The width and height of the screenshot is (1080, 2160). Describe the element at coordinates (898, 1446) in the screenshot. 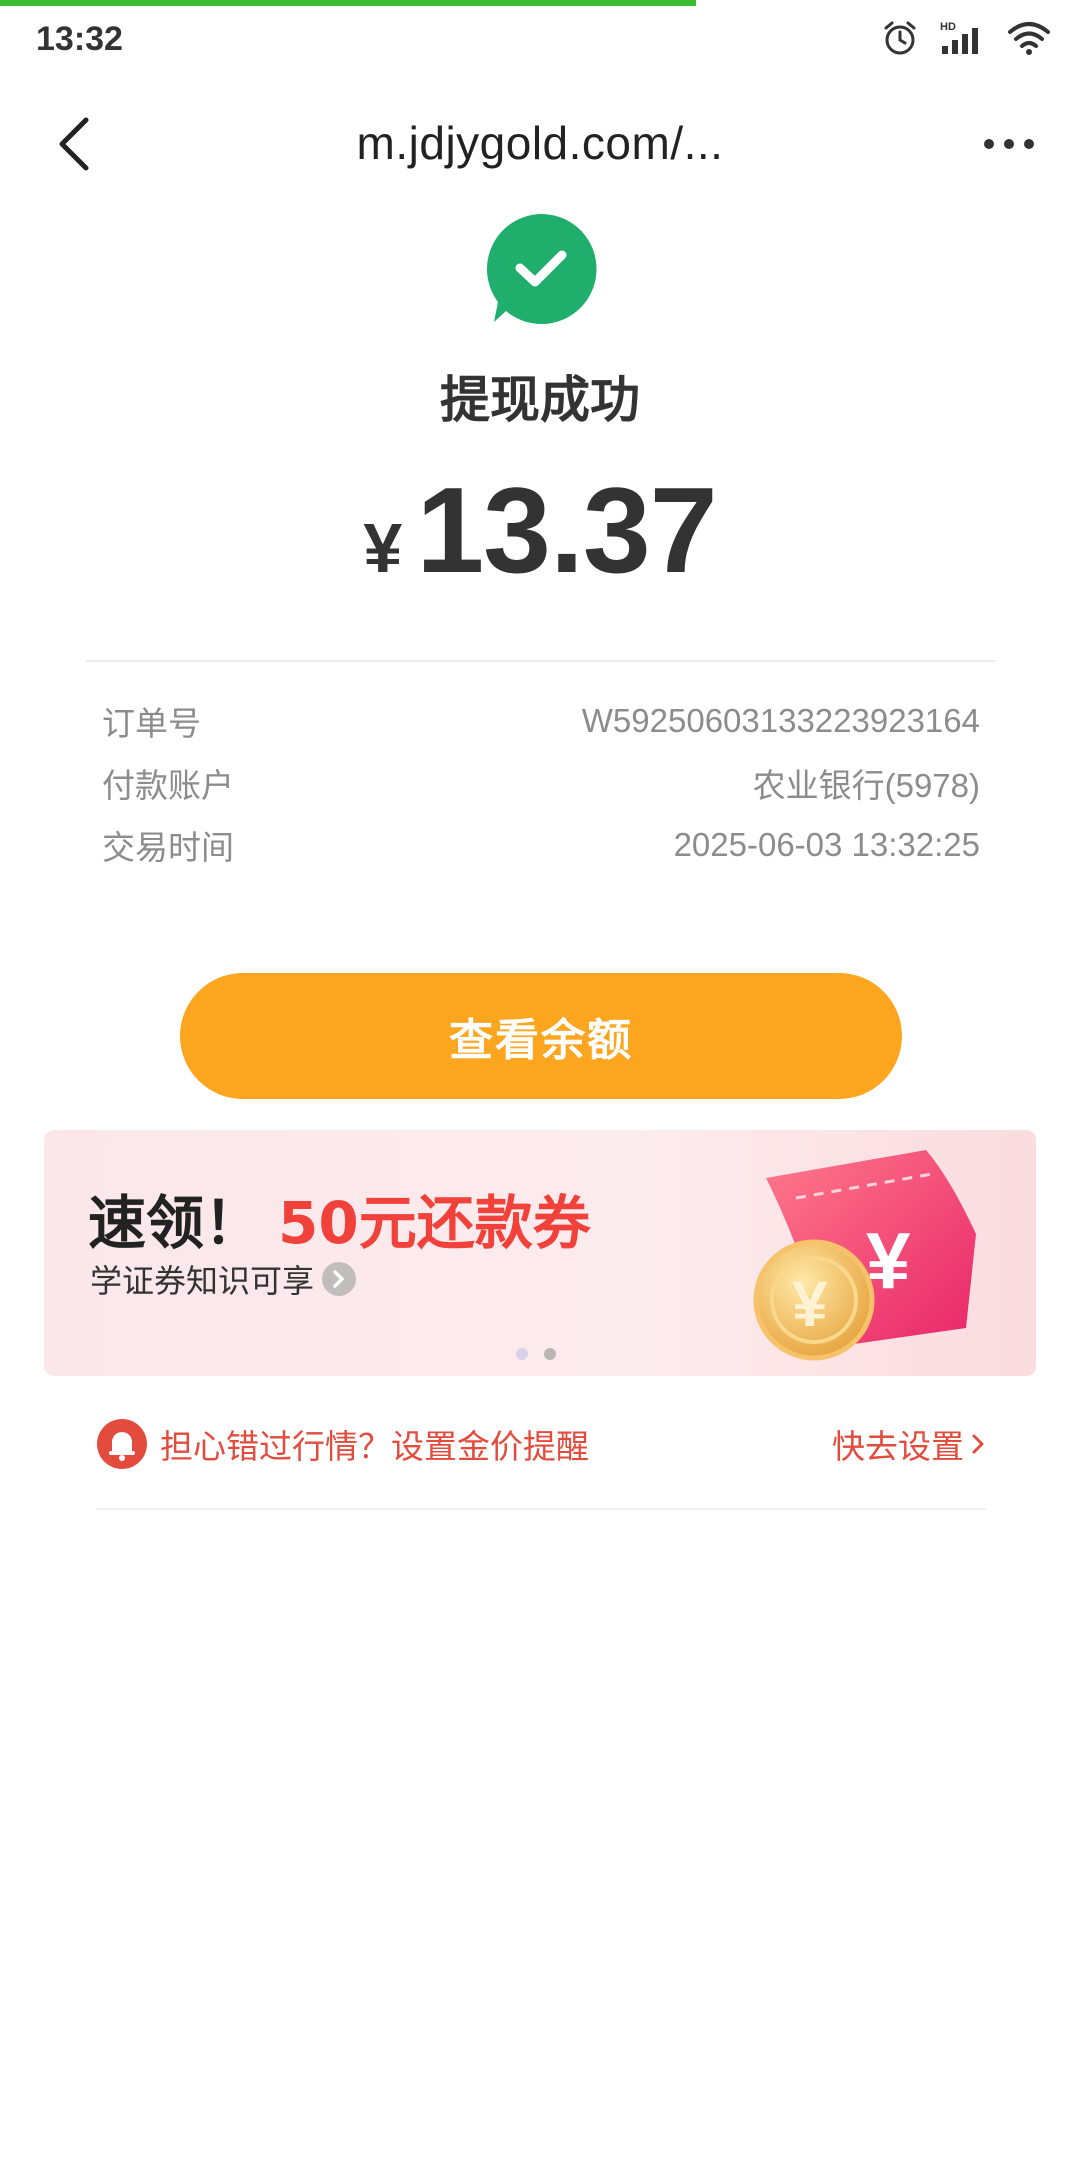

I see `reminder-action-label: 快去设置` at that location.